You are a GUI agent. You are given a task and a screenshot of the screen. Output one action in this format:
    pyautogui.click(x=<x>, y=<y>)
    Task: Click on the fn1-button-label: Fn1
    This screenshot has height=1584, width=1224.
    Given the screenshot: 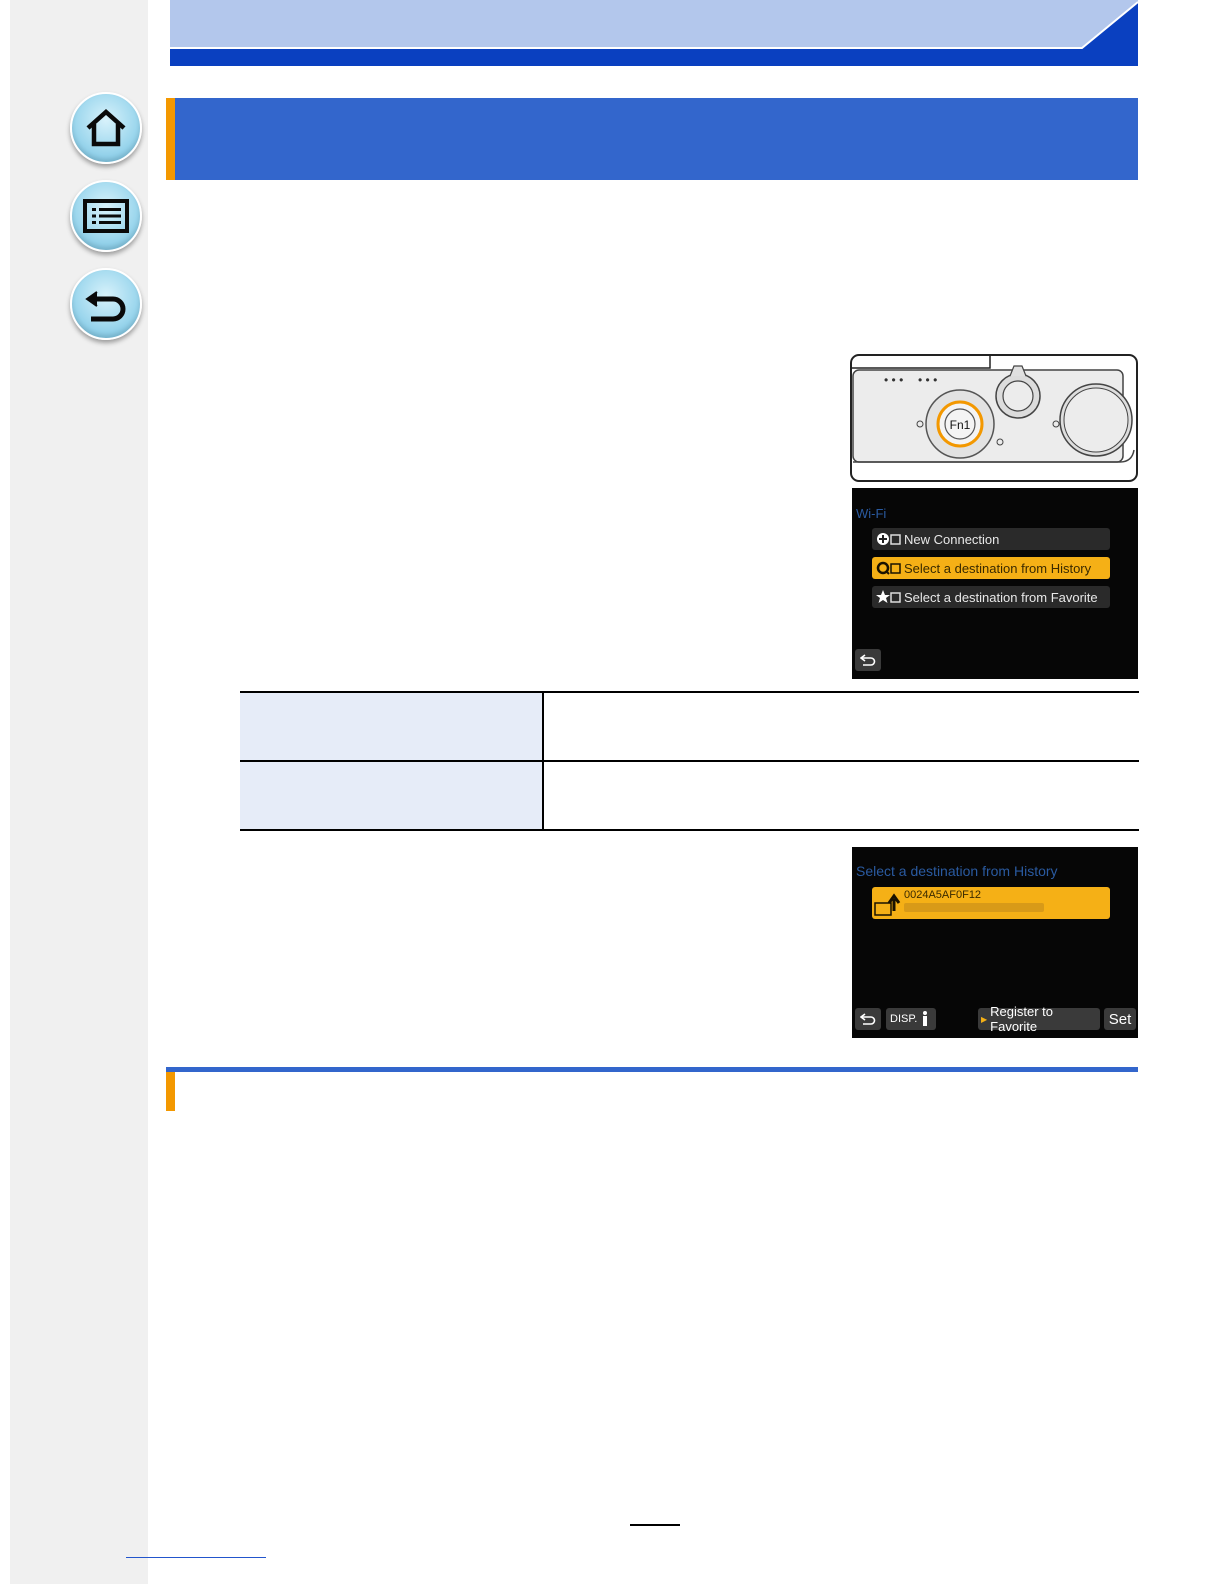 What is the action you would take?
    pyautogui.click(x=960, y=425)
    